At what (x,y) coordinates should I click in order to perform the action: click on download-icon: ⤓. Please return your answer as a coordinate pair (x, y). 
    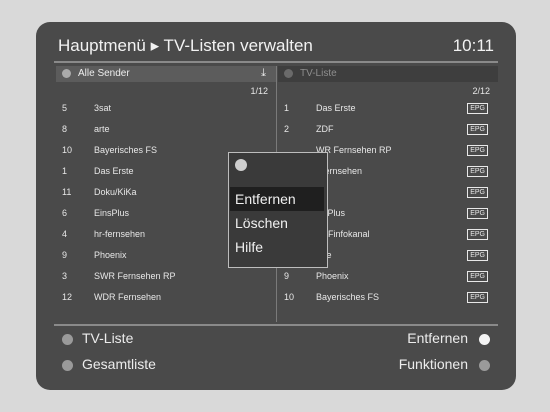
    Looking at the image, I should click on (263, 73).